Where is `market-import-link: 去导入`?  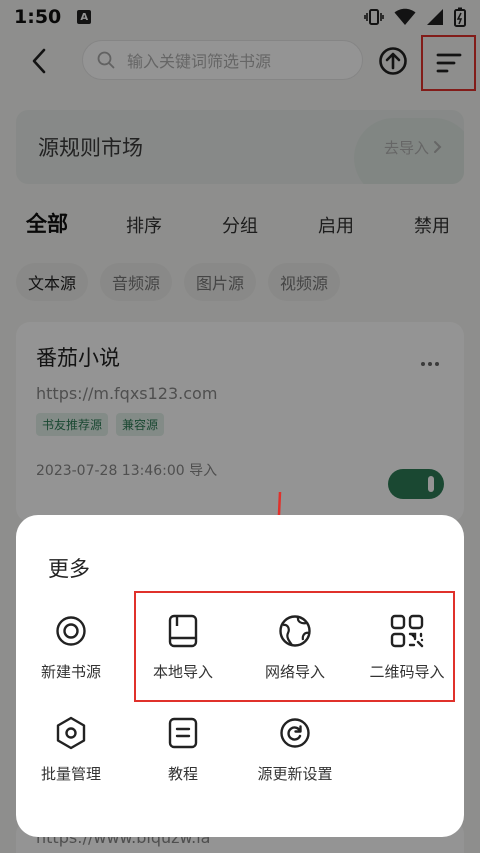
market-import-link: 去导入 is located at coordinates (413, 147).